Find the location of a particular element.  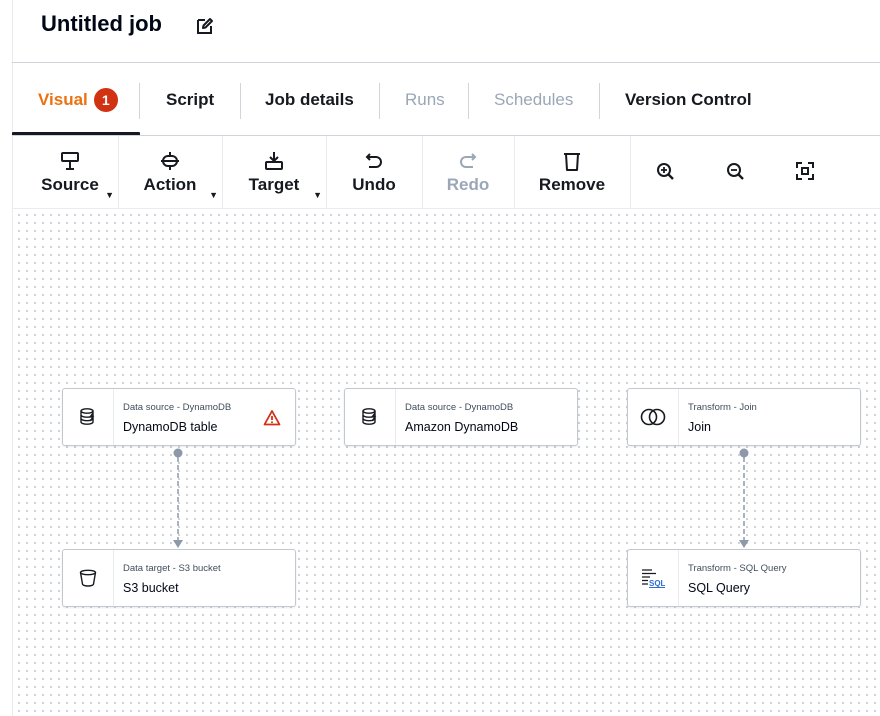

action-button: Action ▼ is located at coordinates (170, 172).